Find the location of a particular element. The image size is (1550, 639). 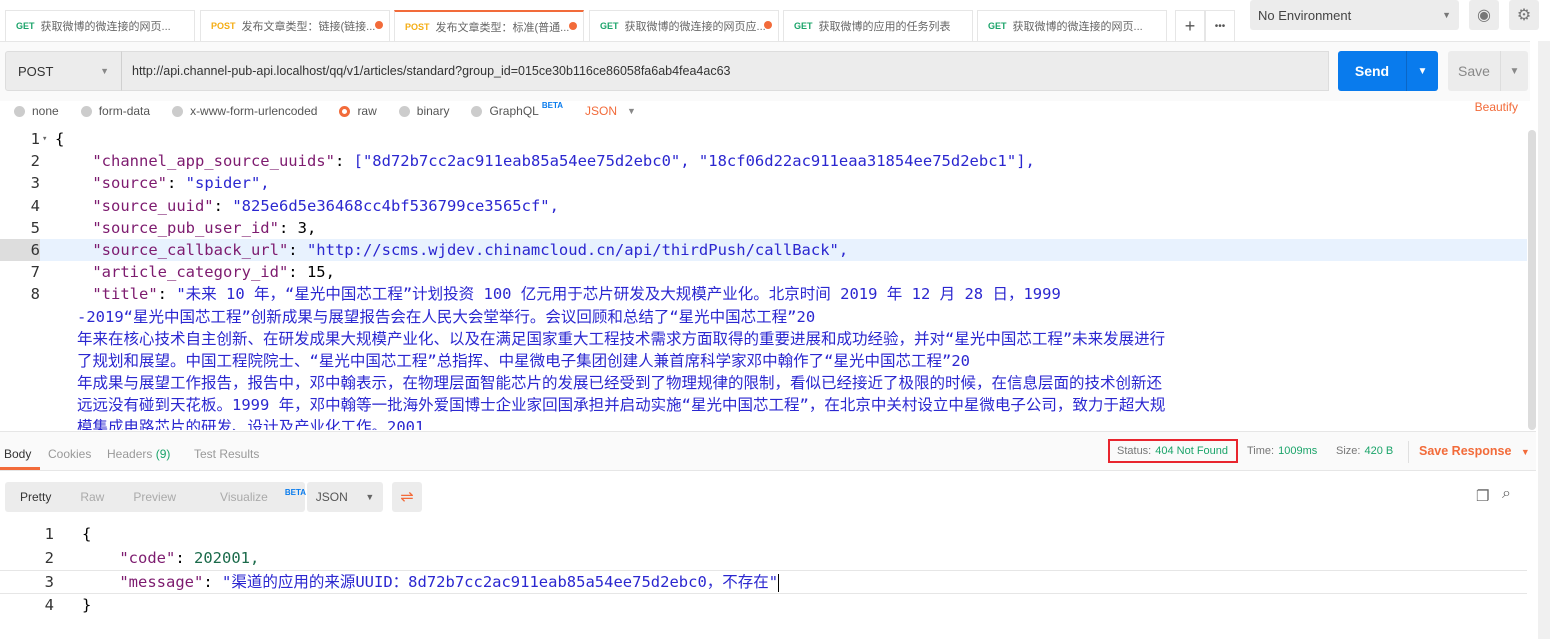

send-button: Send is located at coordinates (1372, 71).